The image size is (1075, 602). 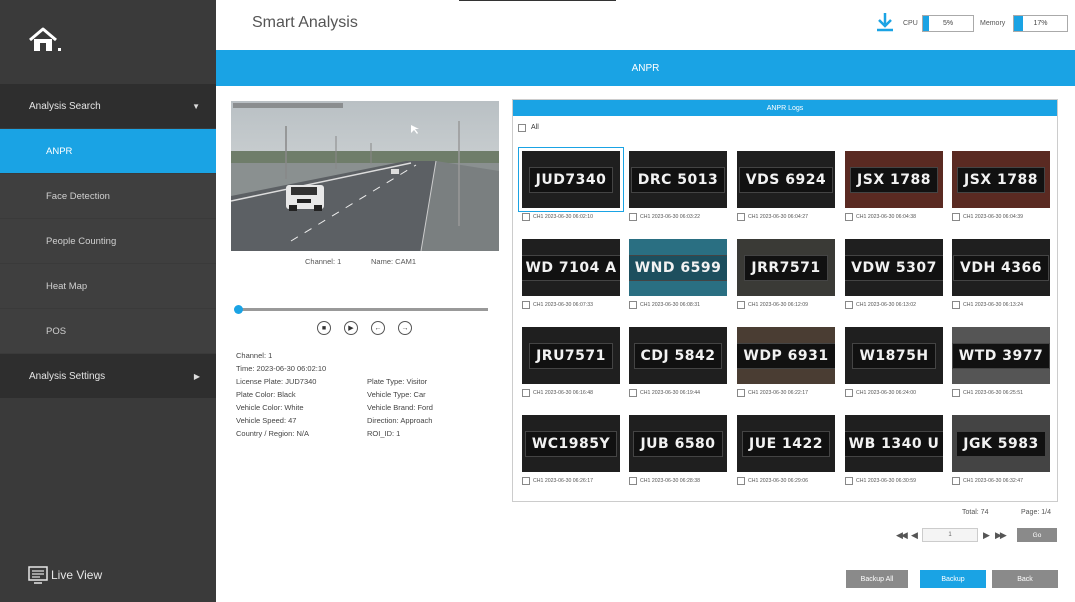 What do you see at coordinates (38, 575) in the screenshot?
I see `live-view-icon` at bounding box center [38, 575].